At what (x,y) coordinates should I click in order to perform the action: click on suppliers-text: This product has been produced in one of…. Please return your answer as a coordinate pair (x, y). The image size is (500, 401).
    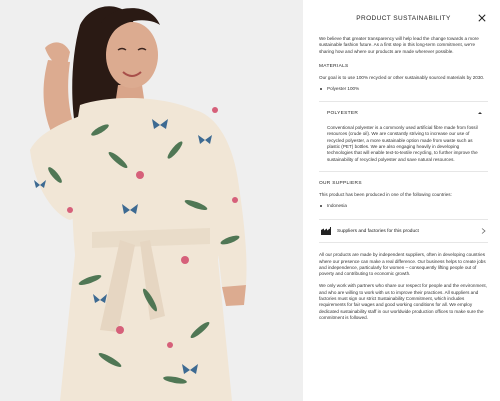
    Looking at the image, I should click on (385, 194).